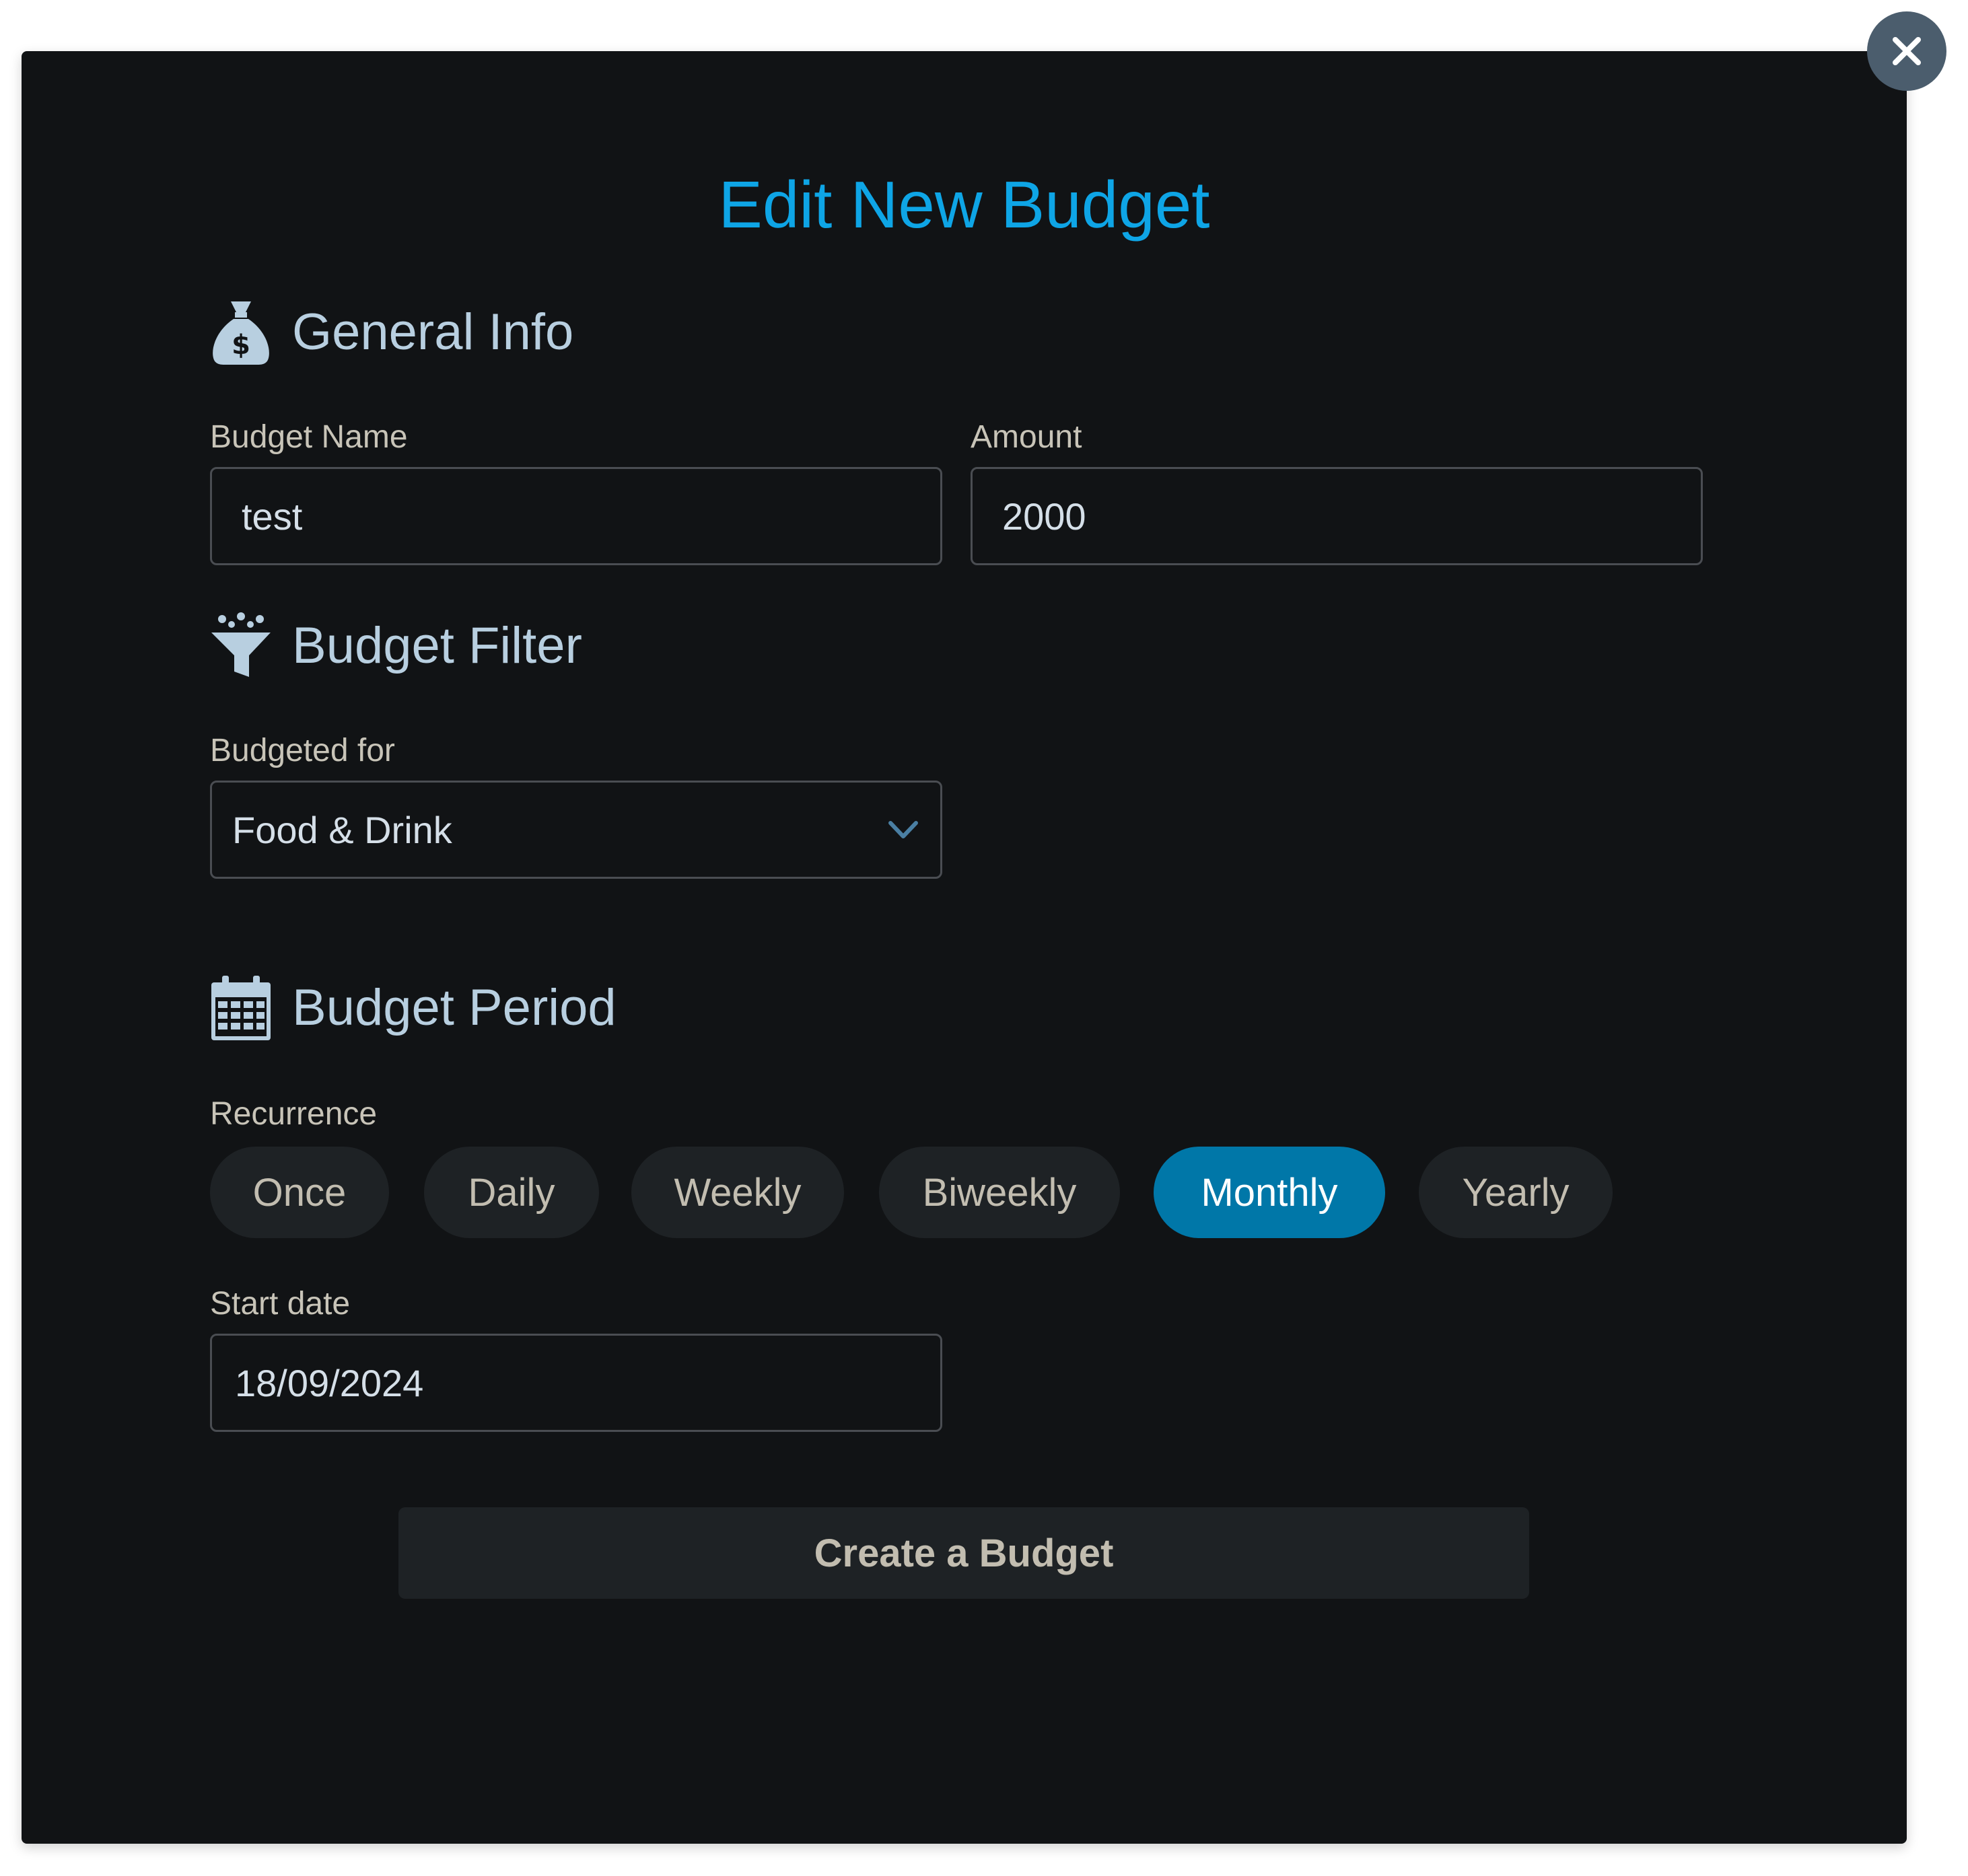 Image resolution: width=1968 pixels, height=1876 pixels. What do you see at coordinates (437, 645) in the screenshot?
I see `budget-filter-title: Budget Filter` at bounding box center [437, 645].